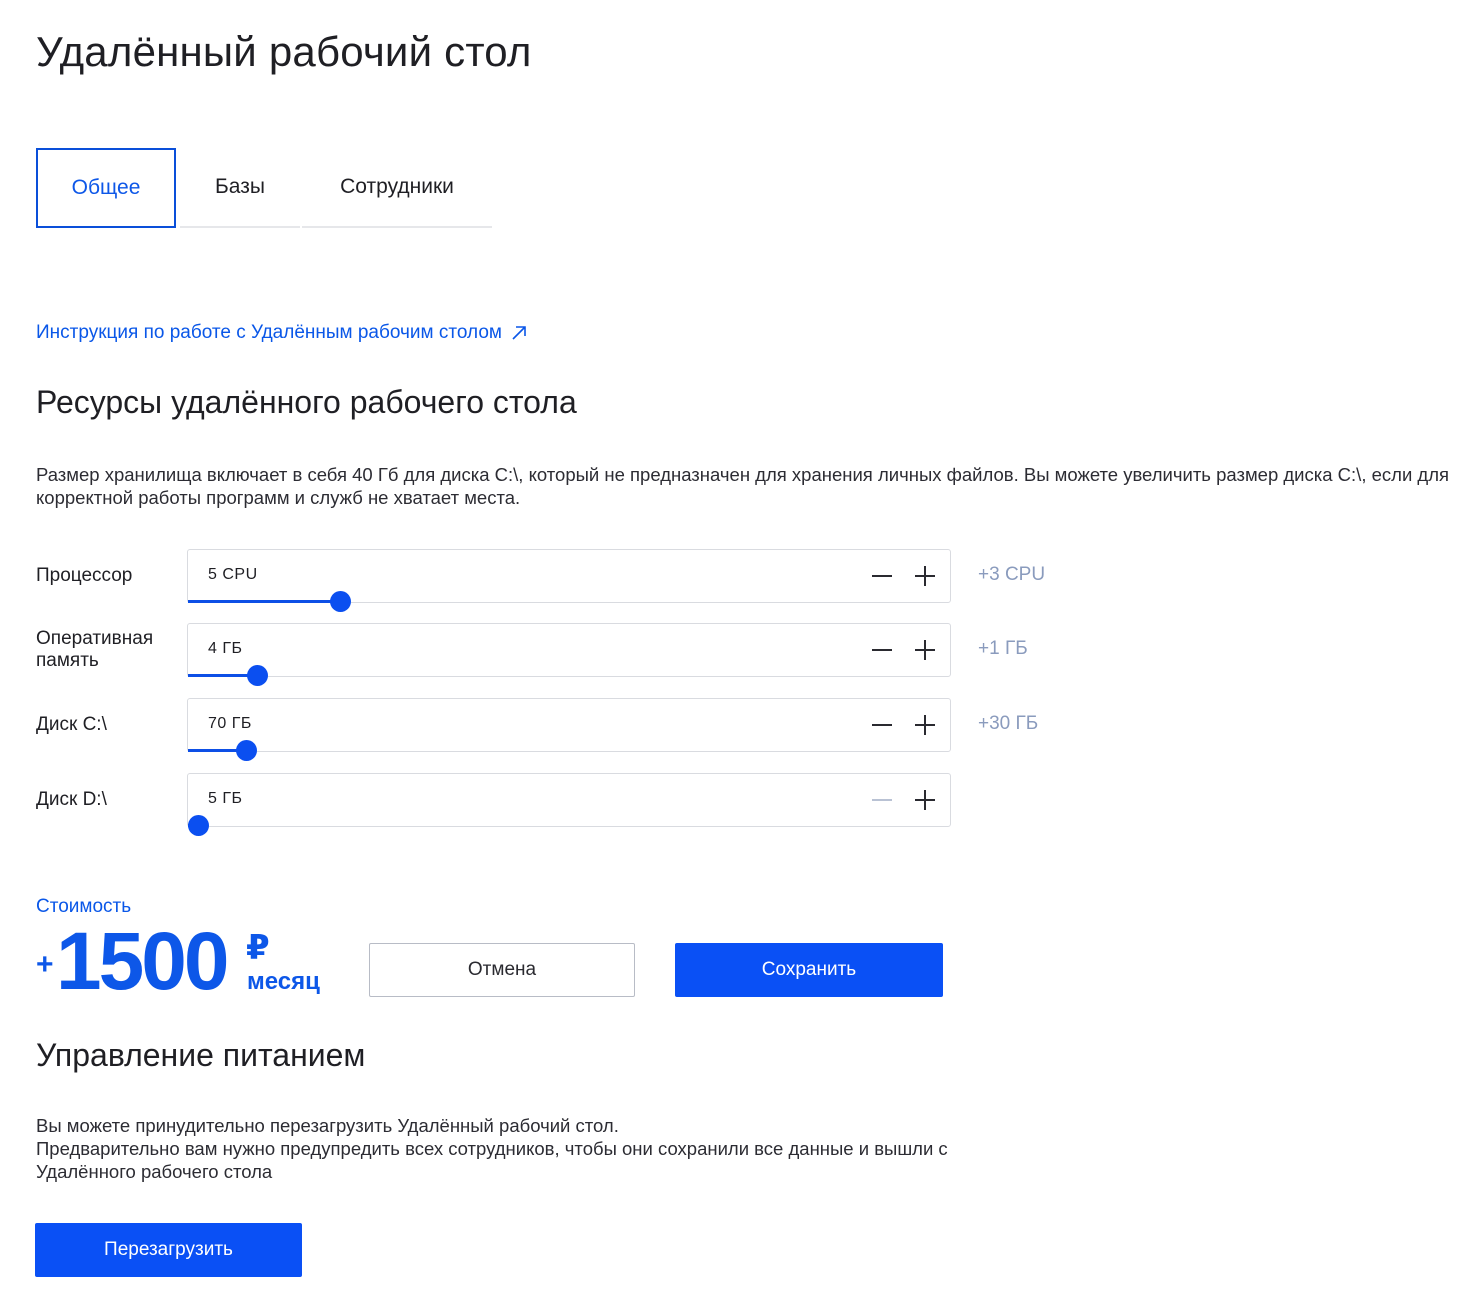  I want to click on disk-d-slider: 5 ГБ, so click(569, 804).